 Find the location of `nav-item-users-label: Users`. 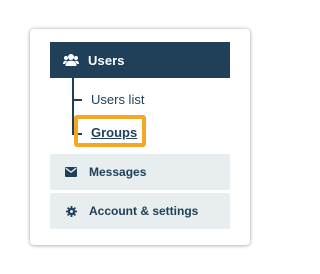

nav-item-users-label: Users is located at coordinates (106, 60).